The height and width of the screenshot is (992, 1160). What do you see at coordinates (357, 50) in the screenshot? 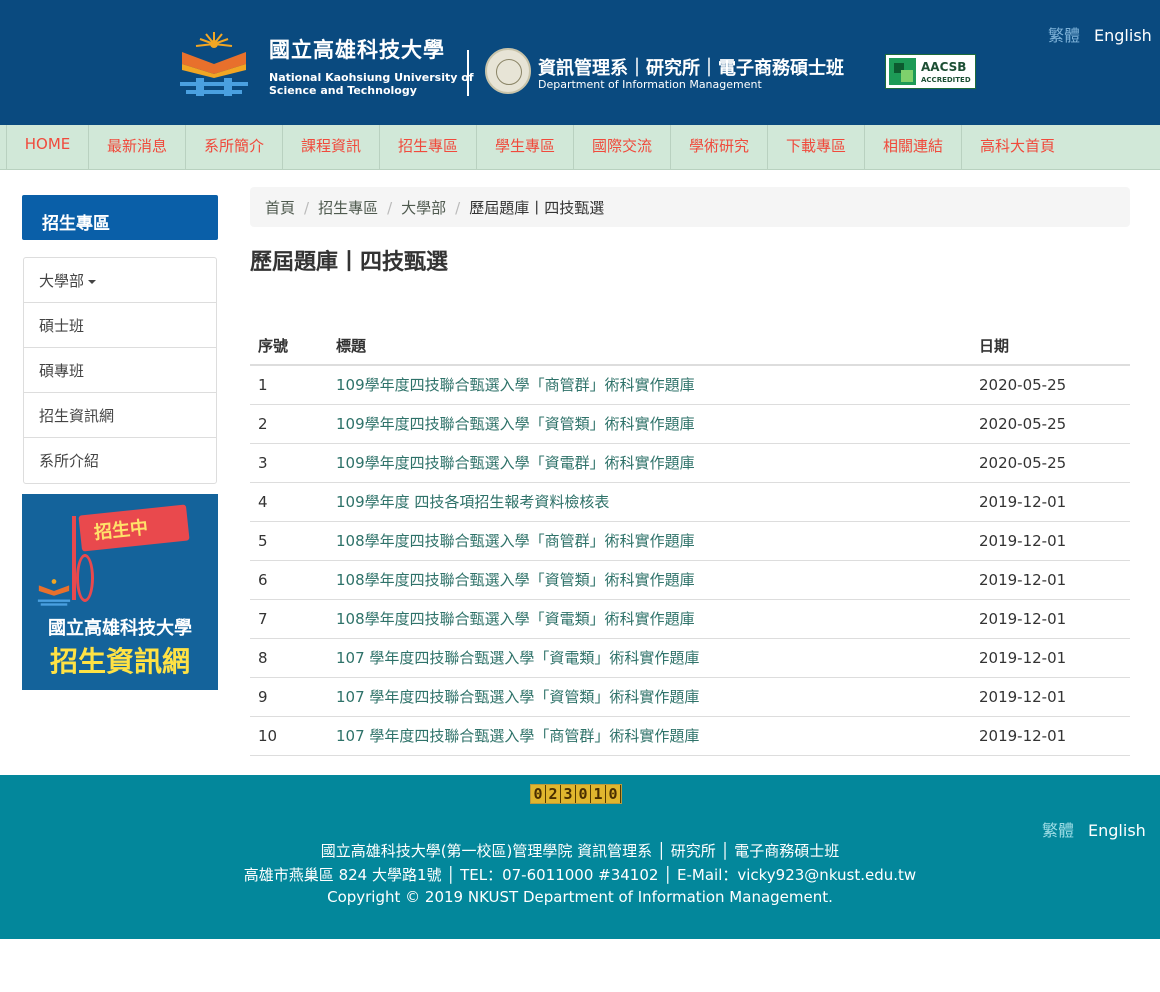
I see `university-name-zh: 國立高雄科技大學` at bounding box center [357, 50].